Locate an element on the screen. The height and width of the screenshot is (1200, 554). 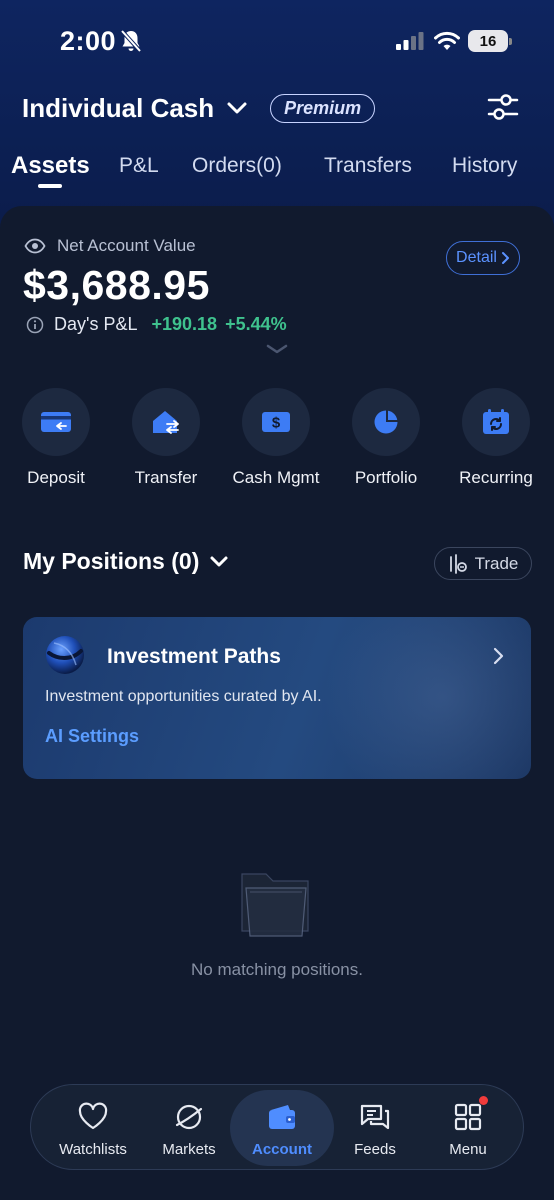
tab-assets: Assets is located at coordinates (50, 166).